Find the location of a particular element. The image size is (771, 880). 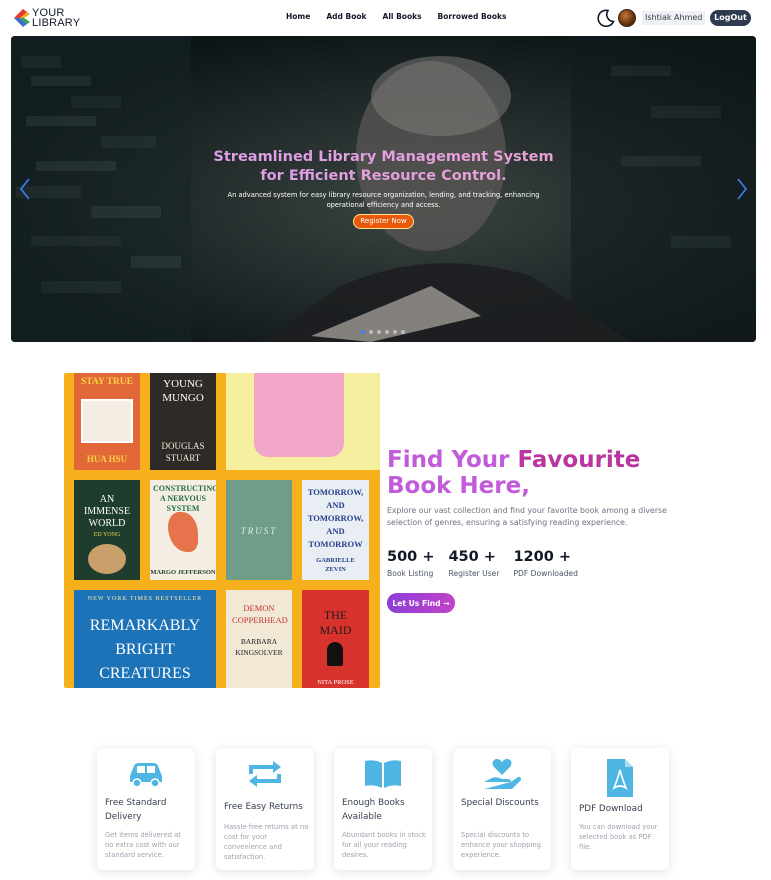

avatar is located at coordinates (627, 18).